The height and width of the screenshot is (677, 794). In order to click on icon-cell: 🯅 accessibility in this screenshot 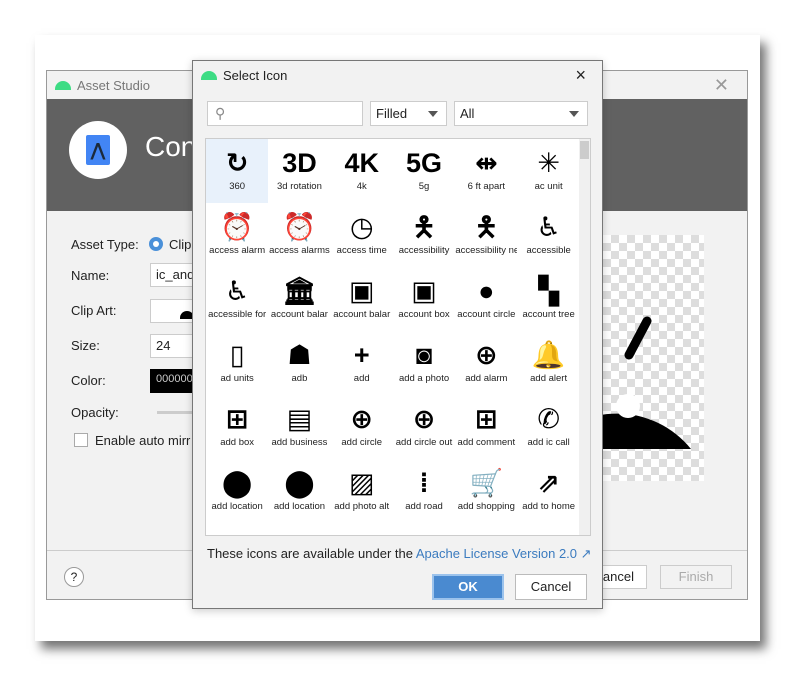, I will do `click(424, 235)`.